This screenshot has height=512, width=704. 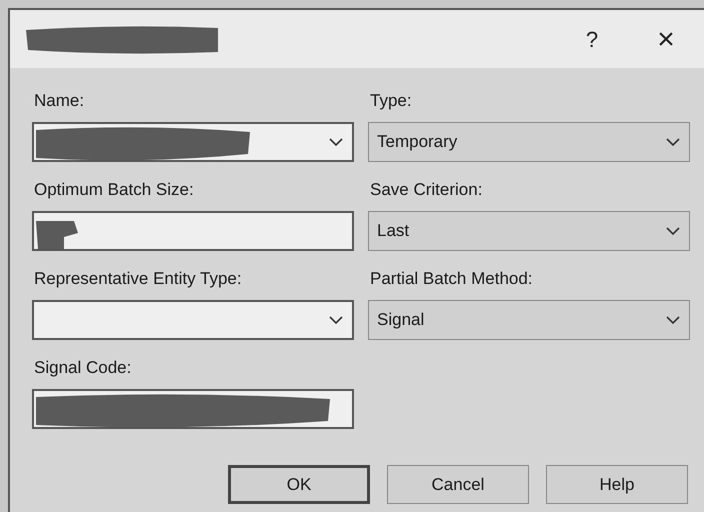 What do you see at coordinates (83, 368) in the screenshot?
I see `field-label: Signal Code:` at bounding box center [83, 368].